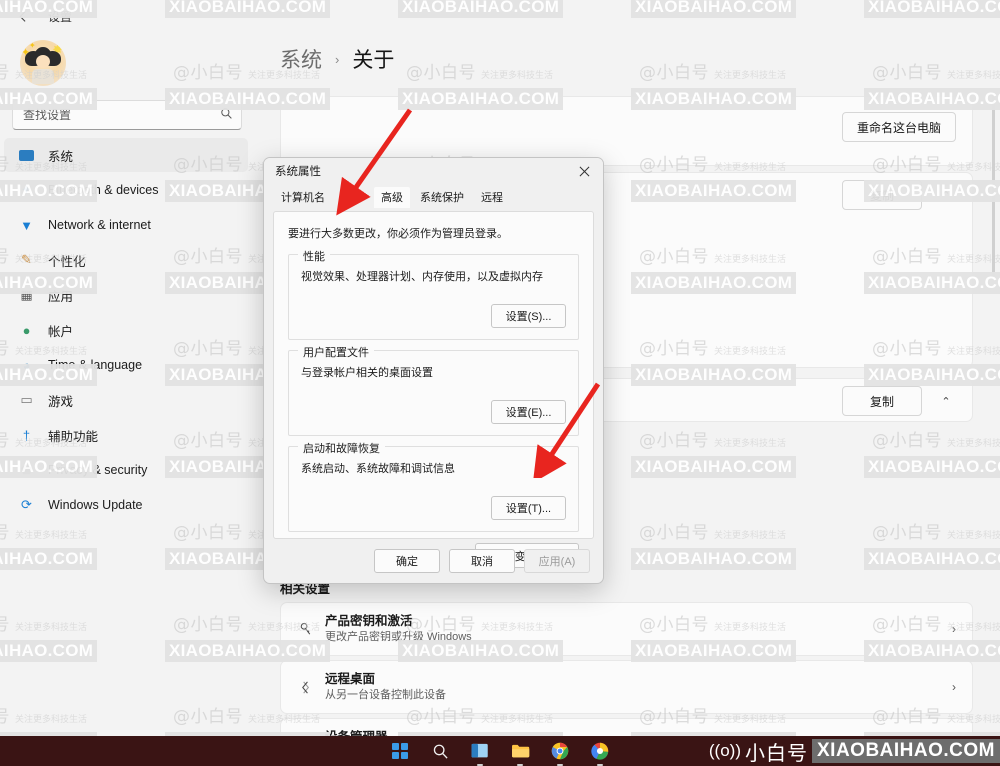 This screenshot has width=1000, height=766. I want to click on avatar-wrapper: ✦ ✸ ✦, so click(129, 61).